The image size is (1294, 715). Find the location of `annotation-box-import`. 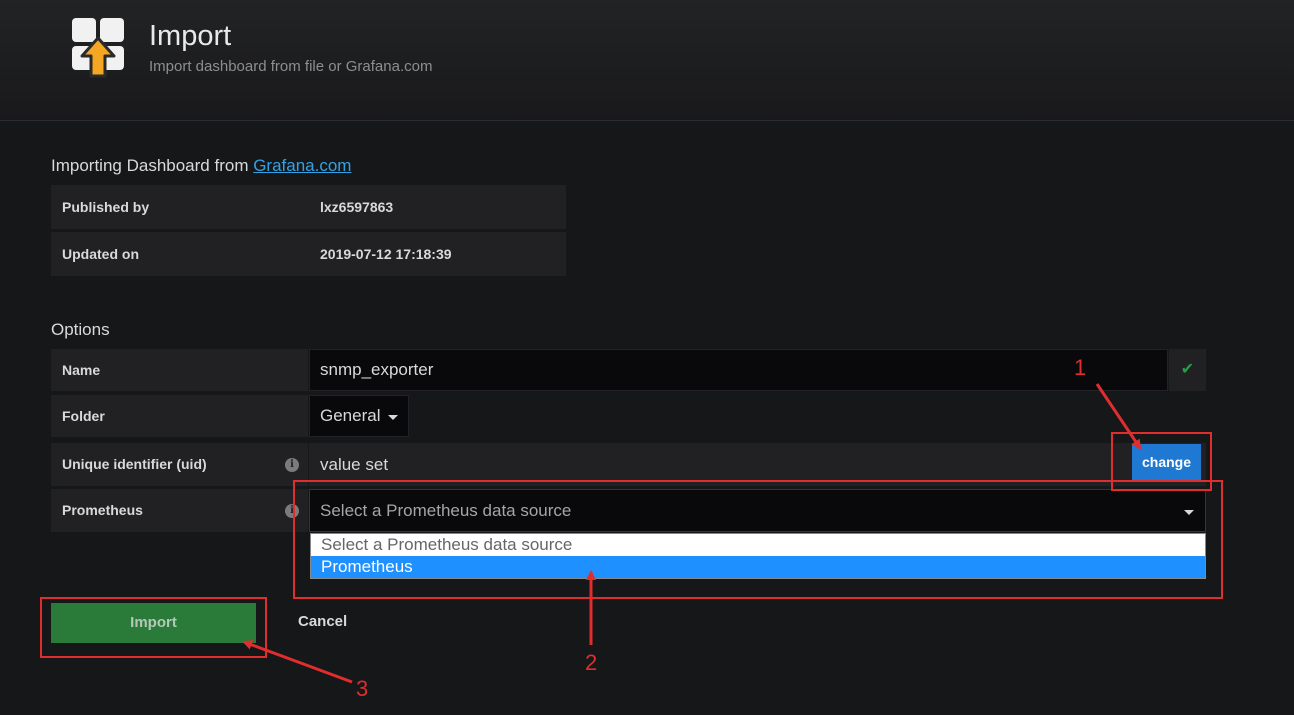

annotation-box-import is located at coordinates (153, 627).